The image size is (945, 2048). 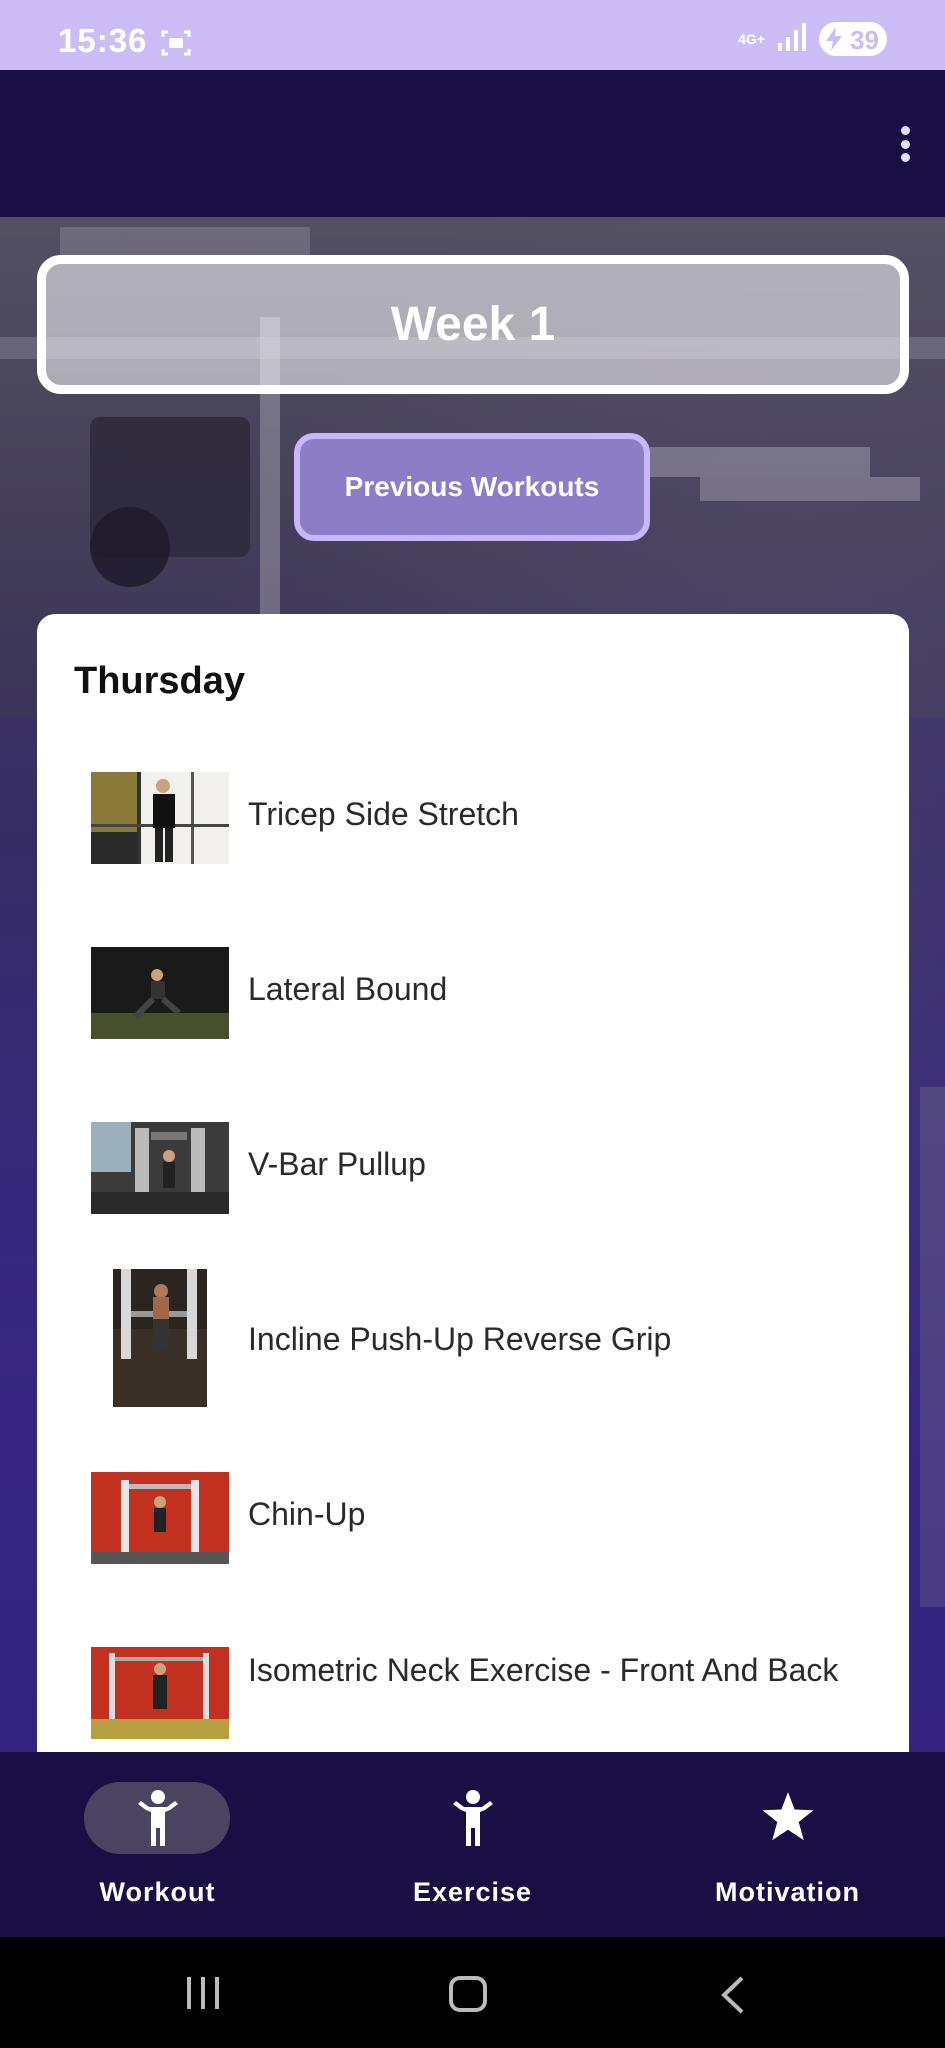 I want to click on nav-item-exercise: Exercise, so click(x=472, y=1844).